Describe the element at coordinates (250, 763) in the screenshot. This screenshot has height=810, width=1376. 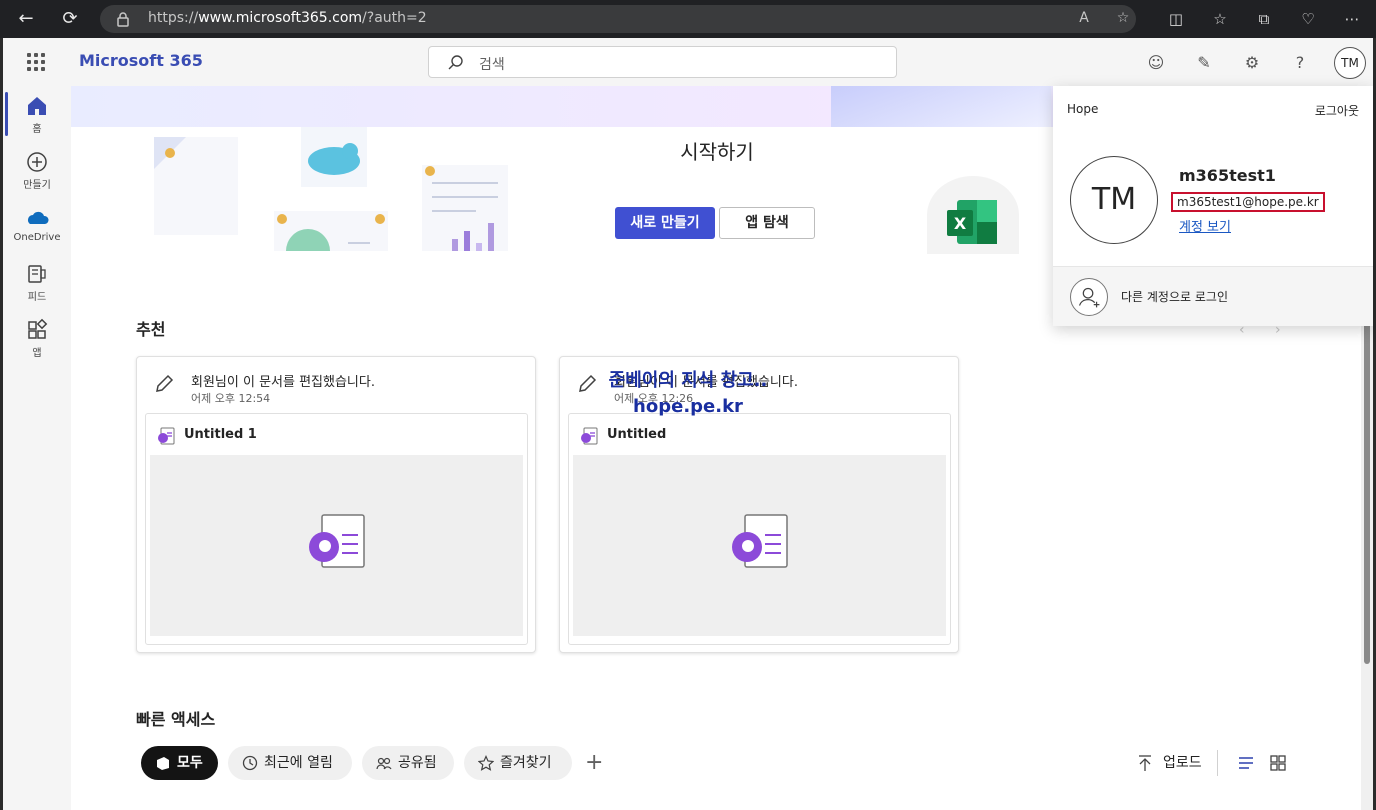
I see `clock-icon` at that location.